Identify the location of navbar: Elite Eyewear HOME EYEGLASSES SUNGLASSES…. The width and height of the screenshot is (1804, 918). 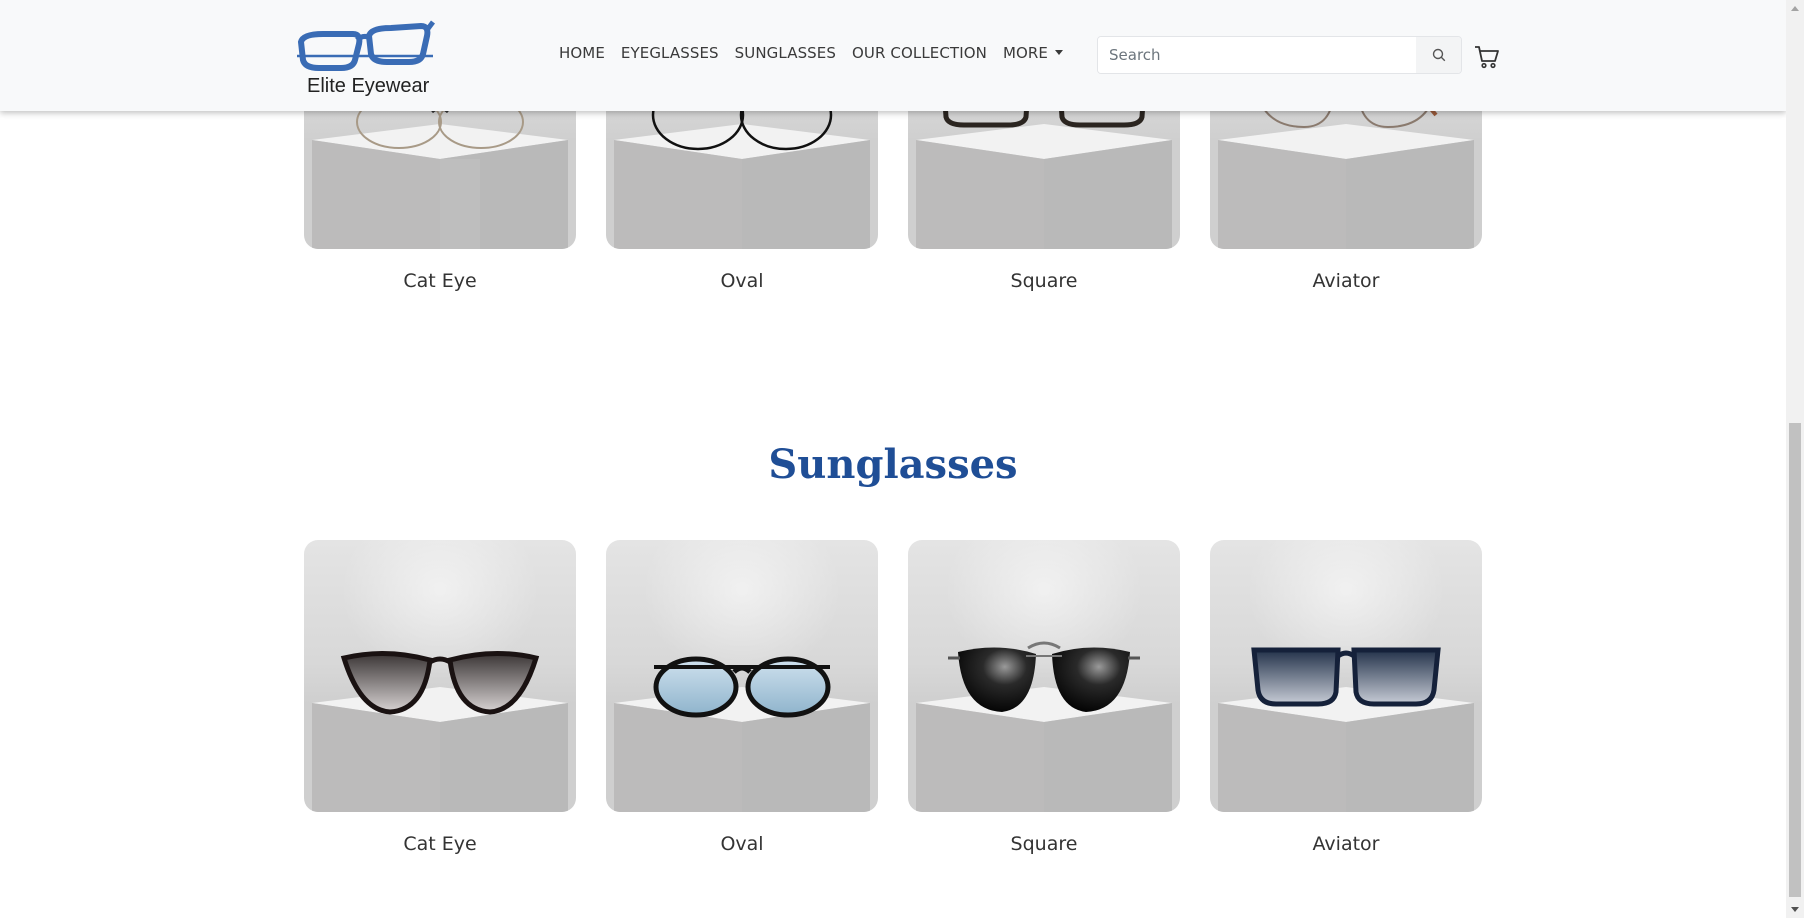
(893, 55).